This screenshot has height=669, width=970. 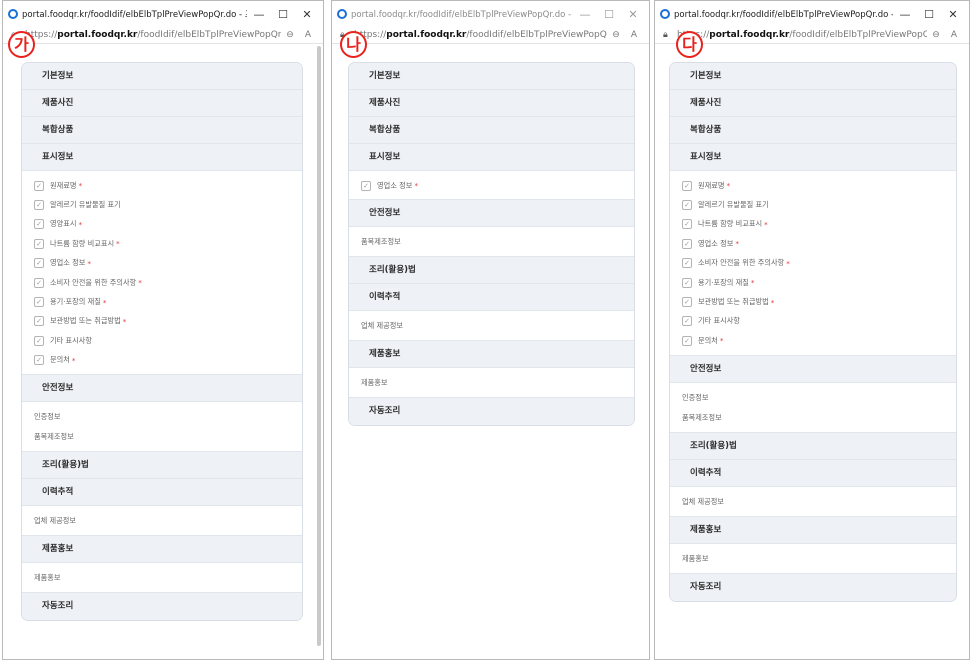 I want to click on lock-icon: 🔒︎, so click(x=668, y=35).